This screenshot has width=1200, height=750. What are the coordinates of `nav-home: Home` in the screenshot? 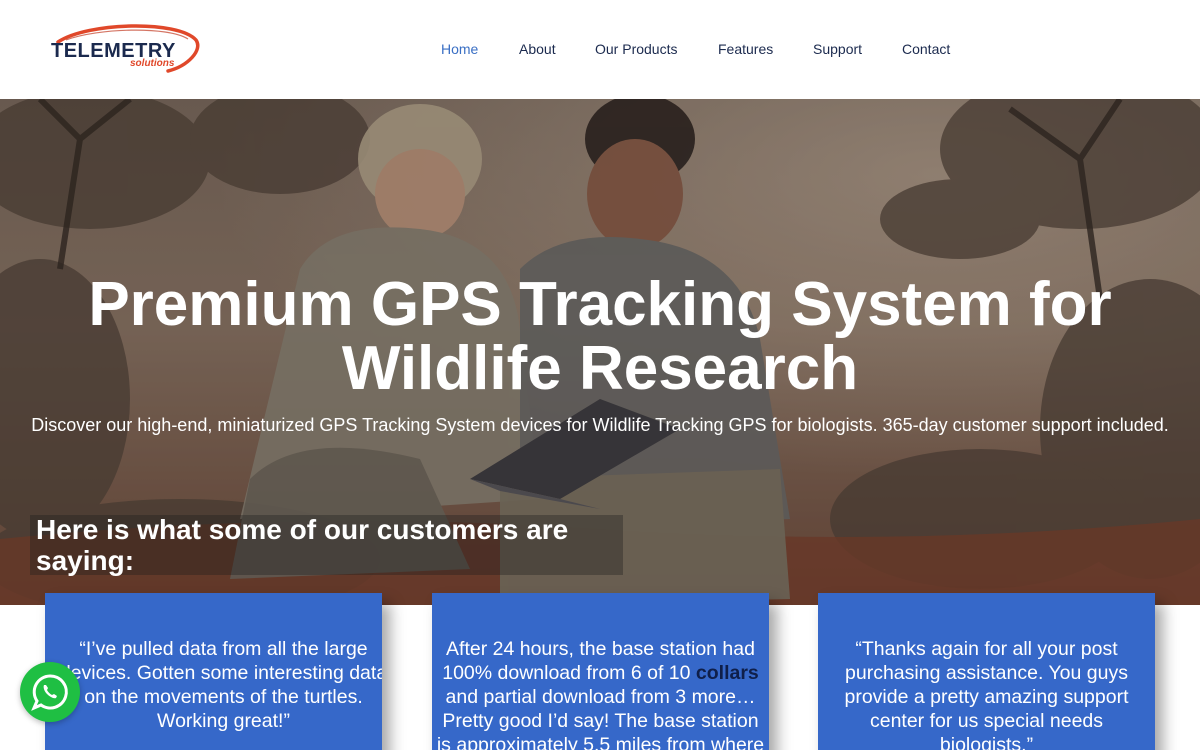 It's located at (459, 49).